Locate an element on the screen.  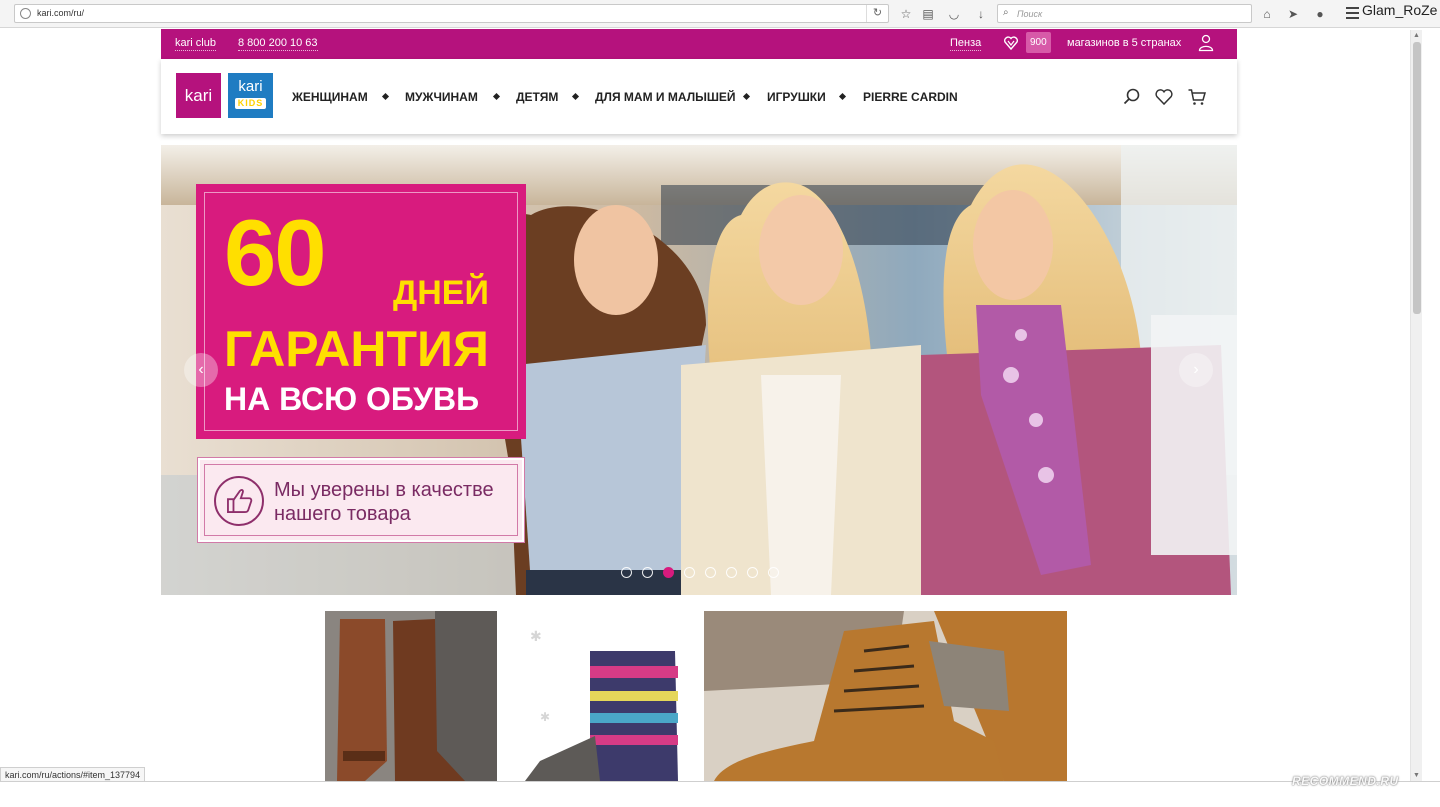
nav-item-moms-babies: ДЛЯ МАМ И МАЛЫШЕЙ is located at coordinates (665, 97).